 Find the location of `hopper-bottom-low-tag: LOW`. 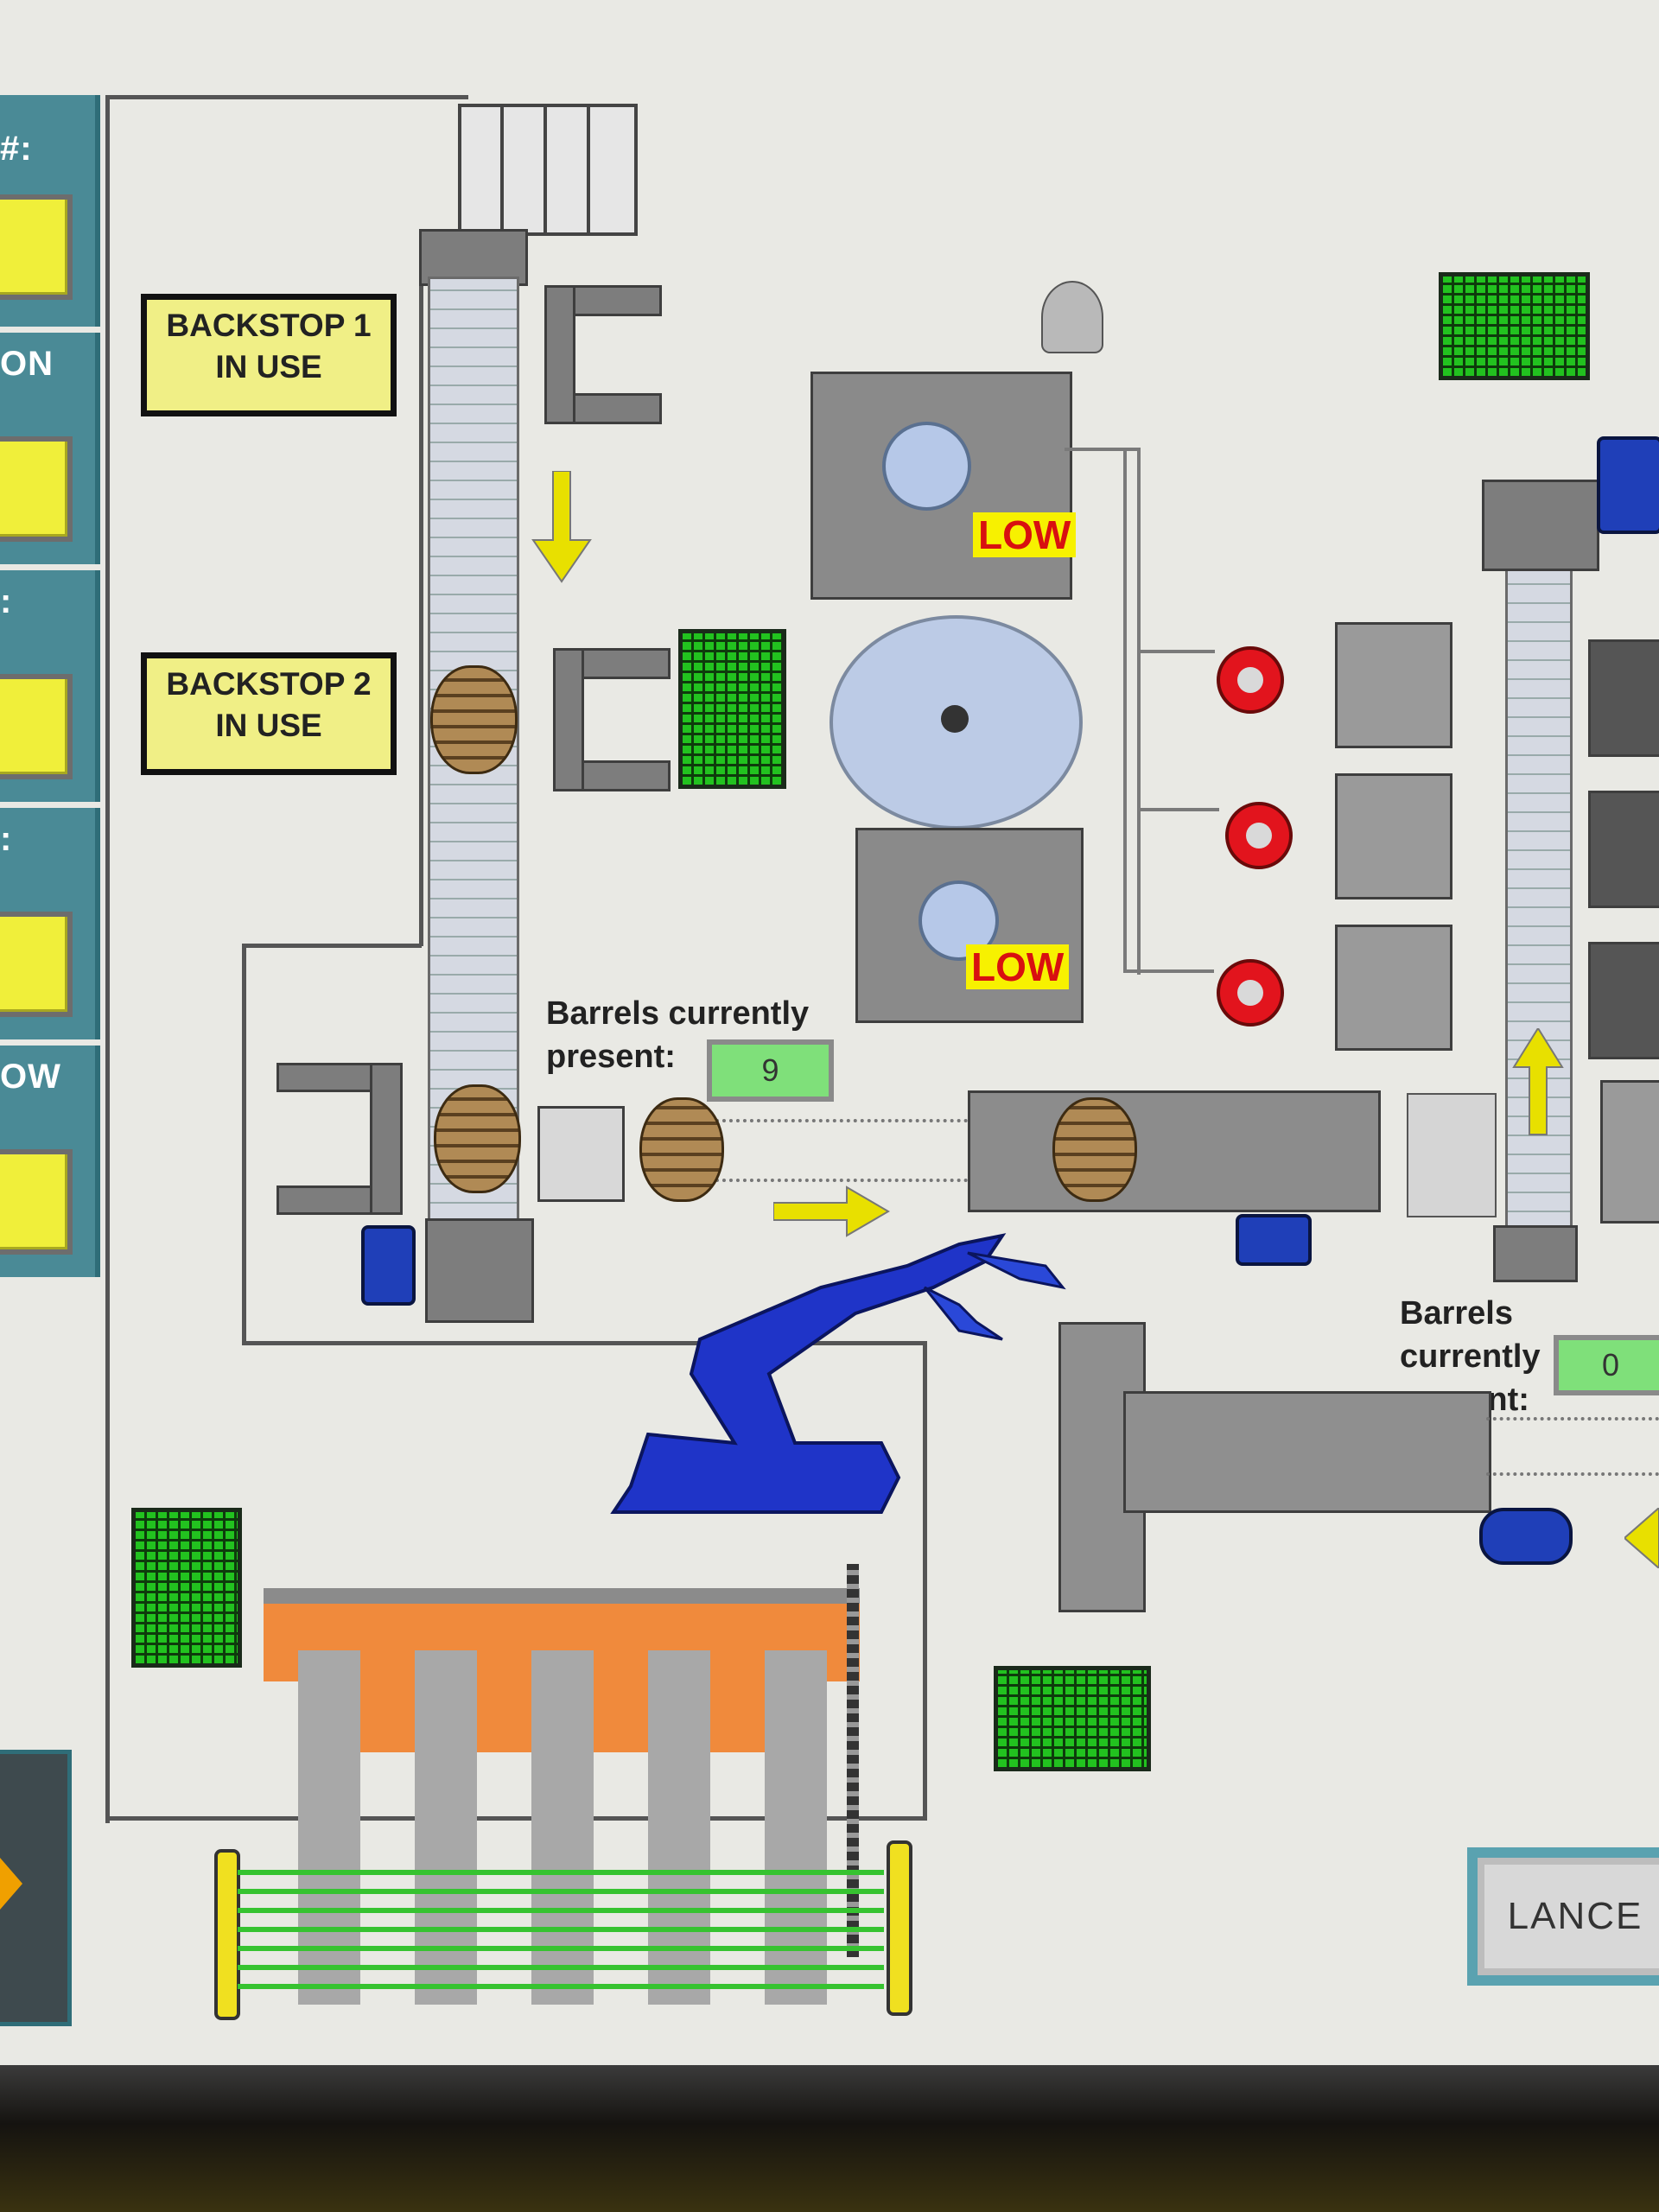

hopper-bottom-low-tag: LOW is located at coordinates (1018, 967).